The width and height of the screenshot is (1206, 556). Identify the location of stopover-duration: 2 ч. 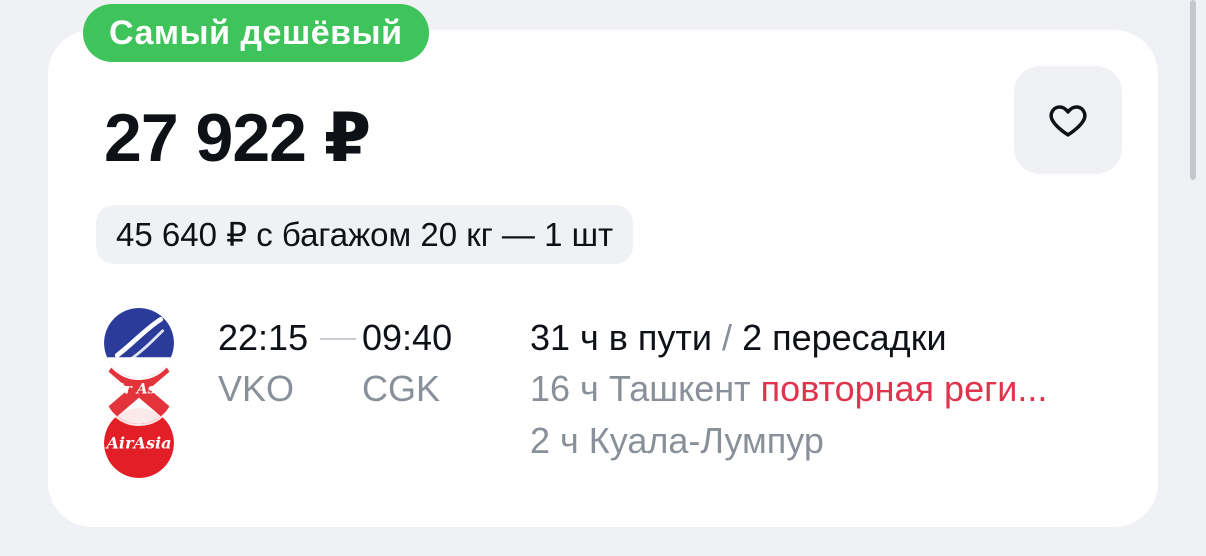
(554, 440).